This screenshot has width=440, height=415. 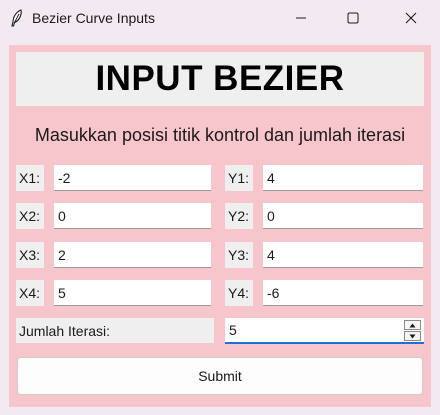 What do you see at coordinates (239, 216) in the screenshot?
I see `y2-label: Y2:` at bounding box center [239, 216].